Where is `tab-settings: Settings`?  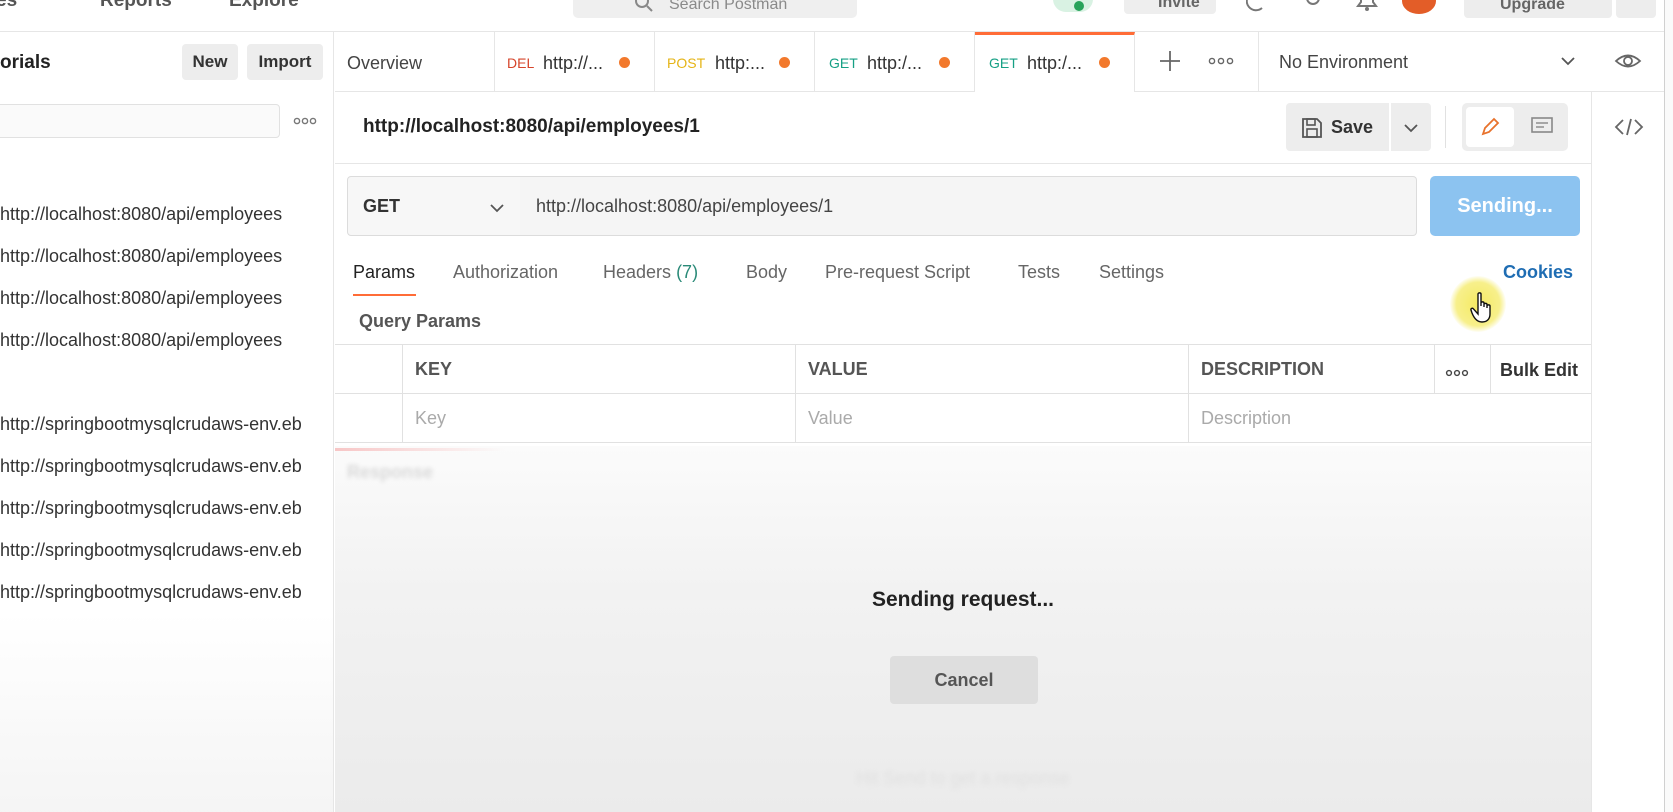
tab-settings: Settings is located at coordinates (1131, 272).